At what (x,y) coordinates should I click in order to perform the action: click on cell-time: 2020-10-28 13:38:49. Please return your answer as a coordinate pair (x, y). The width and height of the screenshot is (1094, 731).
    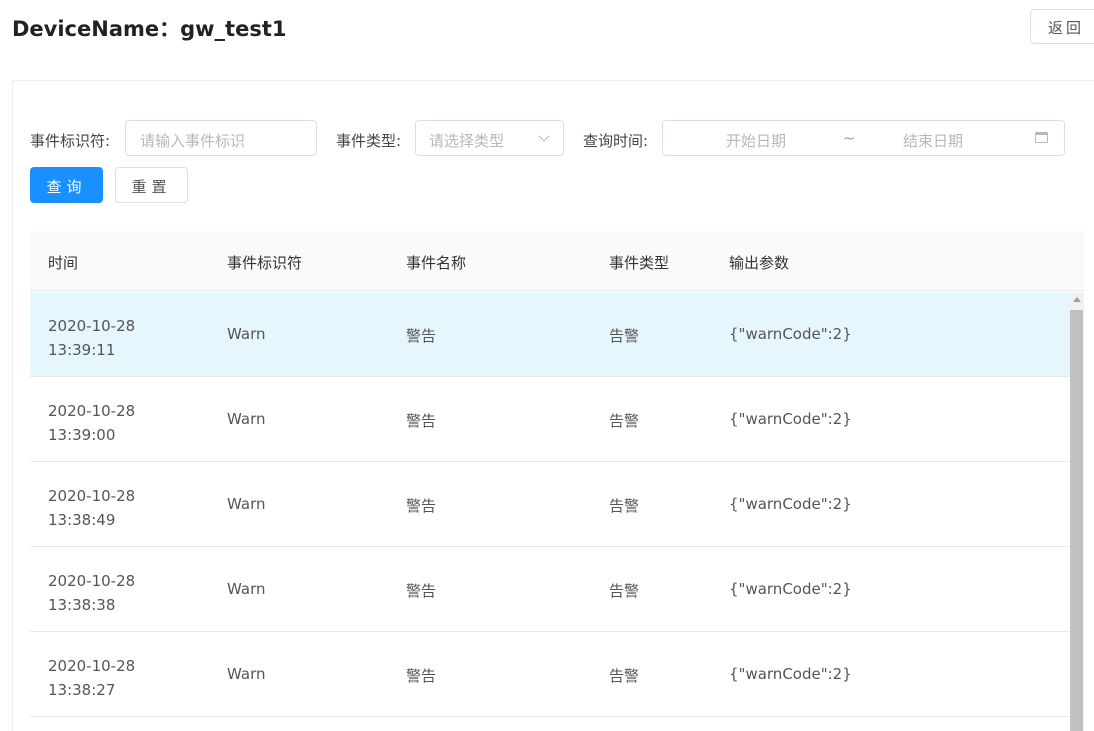
    Looking at the image, I should click on (91, 508).